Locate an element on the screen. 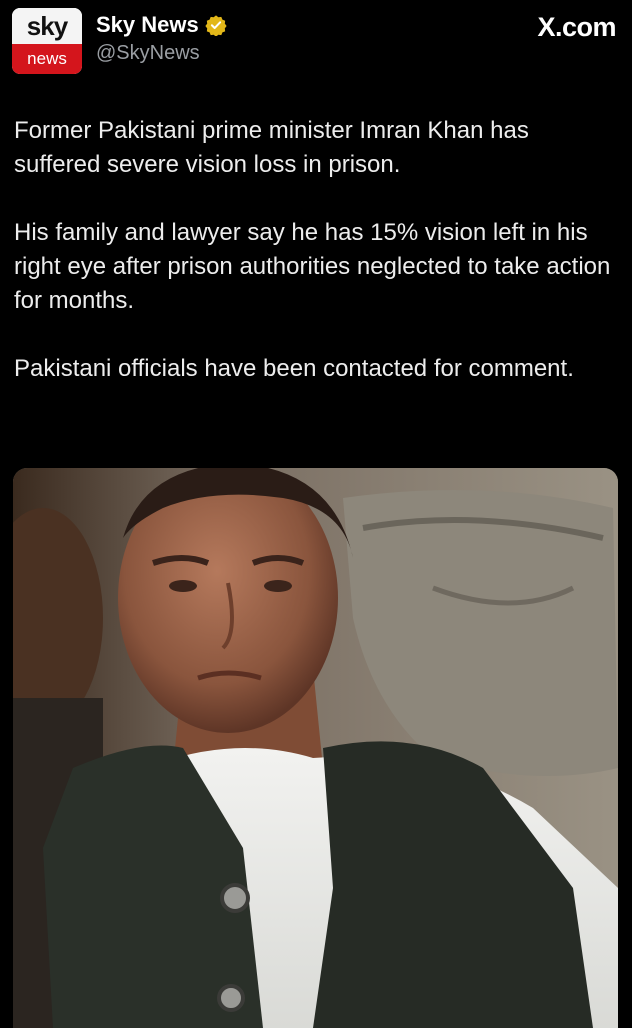  account-name-row: Sky News is located at coordinates (161, 25).